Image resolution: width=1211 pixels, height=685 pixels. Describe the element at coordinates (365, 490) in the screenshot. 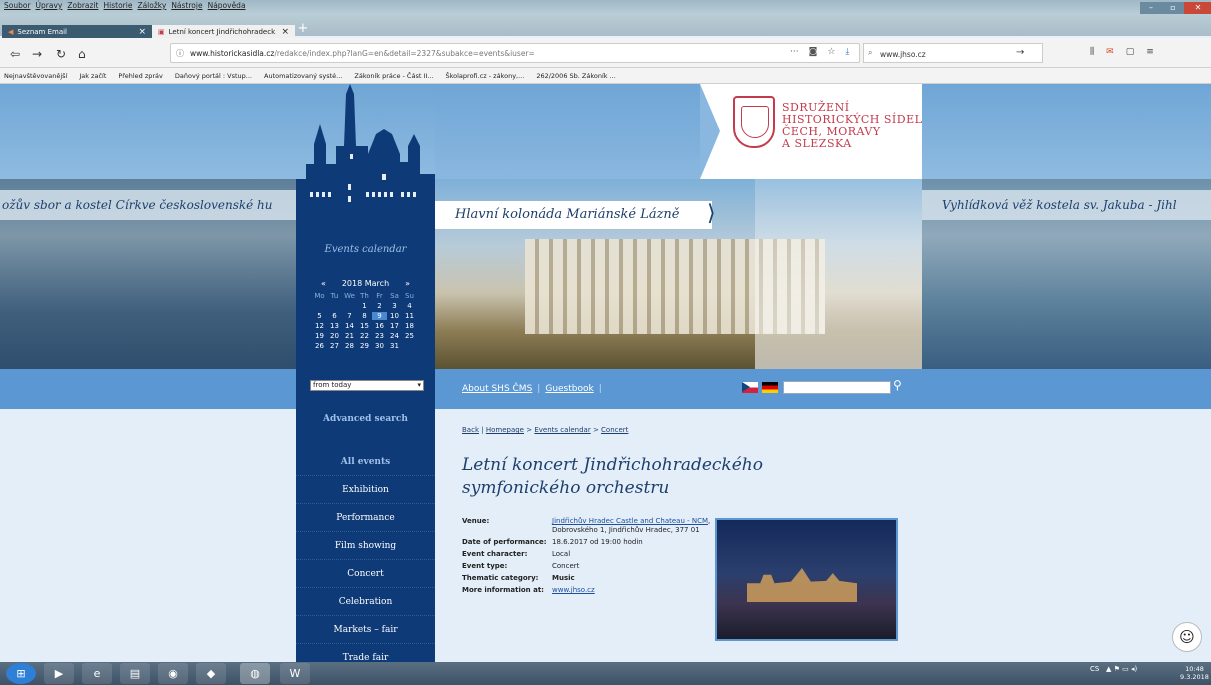

I see `category-exhibition: Exhibition` at that location.